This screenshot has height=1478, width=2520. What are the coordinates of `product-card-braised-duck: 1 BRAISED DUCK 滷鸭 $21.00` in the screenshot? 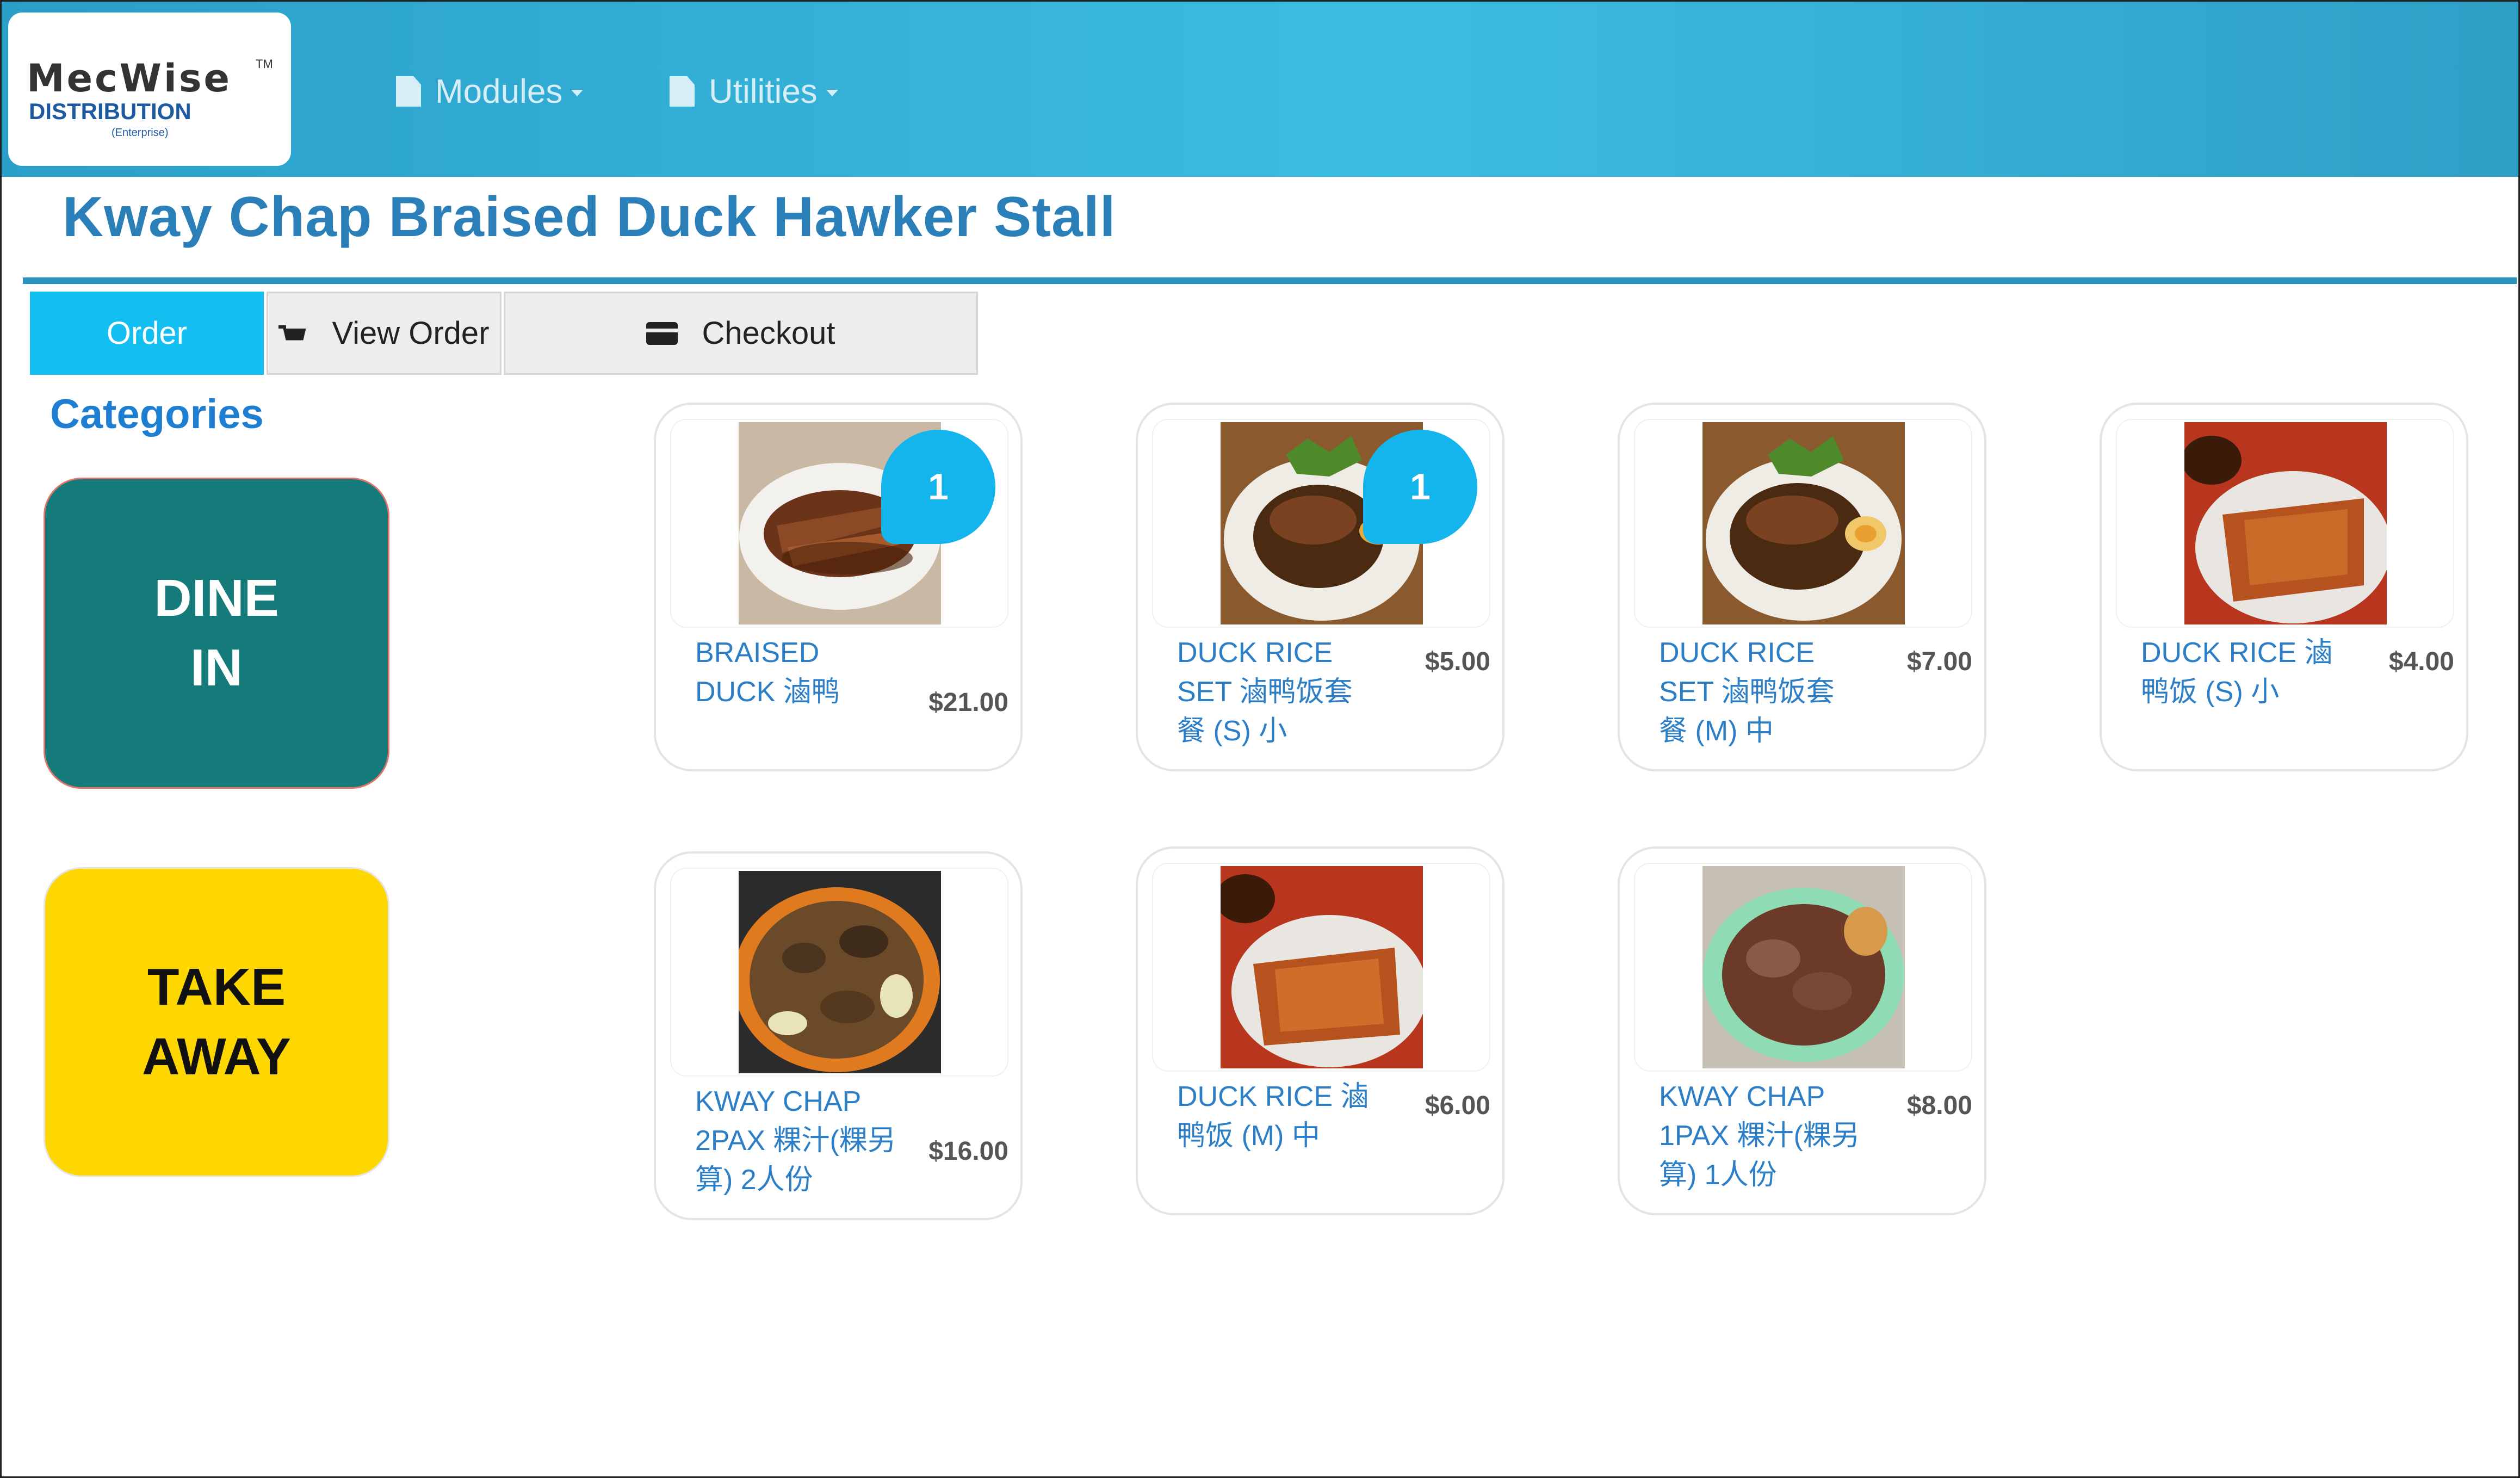 It's located at (838, 587).